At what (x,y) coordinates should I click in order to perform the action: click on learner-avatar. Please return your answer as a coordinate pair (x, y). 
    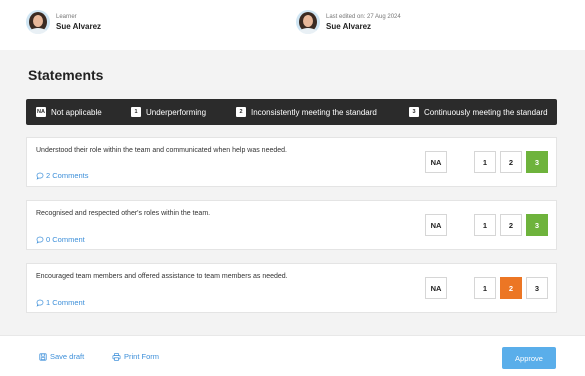
    Looking at the image, I should click on (38, 22).